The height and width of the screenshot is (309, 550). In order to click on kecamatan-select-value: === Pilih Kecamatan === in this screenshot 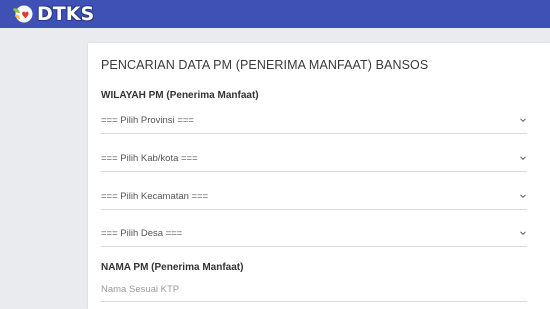, I will do `click(155, 196)`.